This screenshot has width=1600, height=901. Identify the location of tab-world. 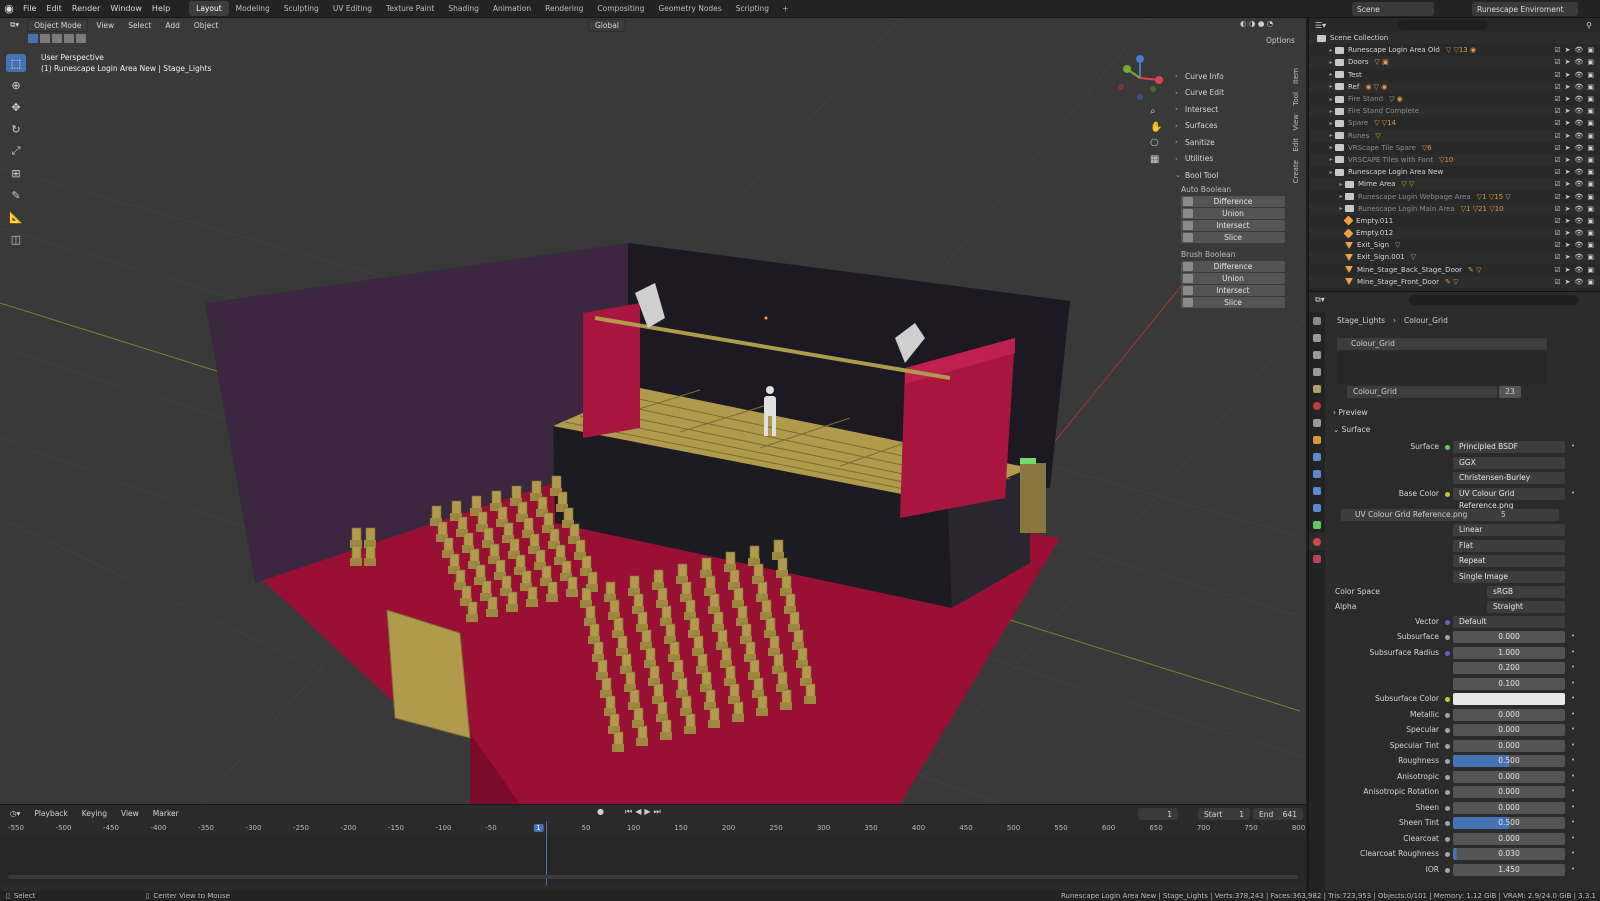
(1317, 405).